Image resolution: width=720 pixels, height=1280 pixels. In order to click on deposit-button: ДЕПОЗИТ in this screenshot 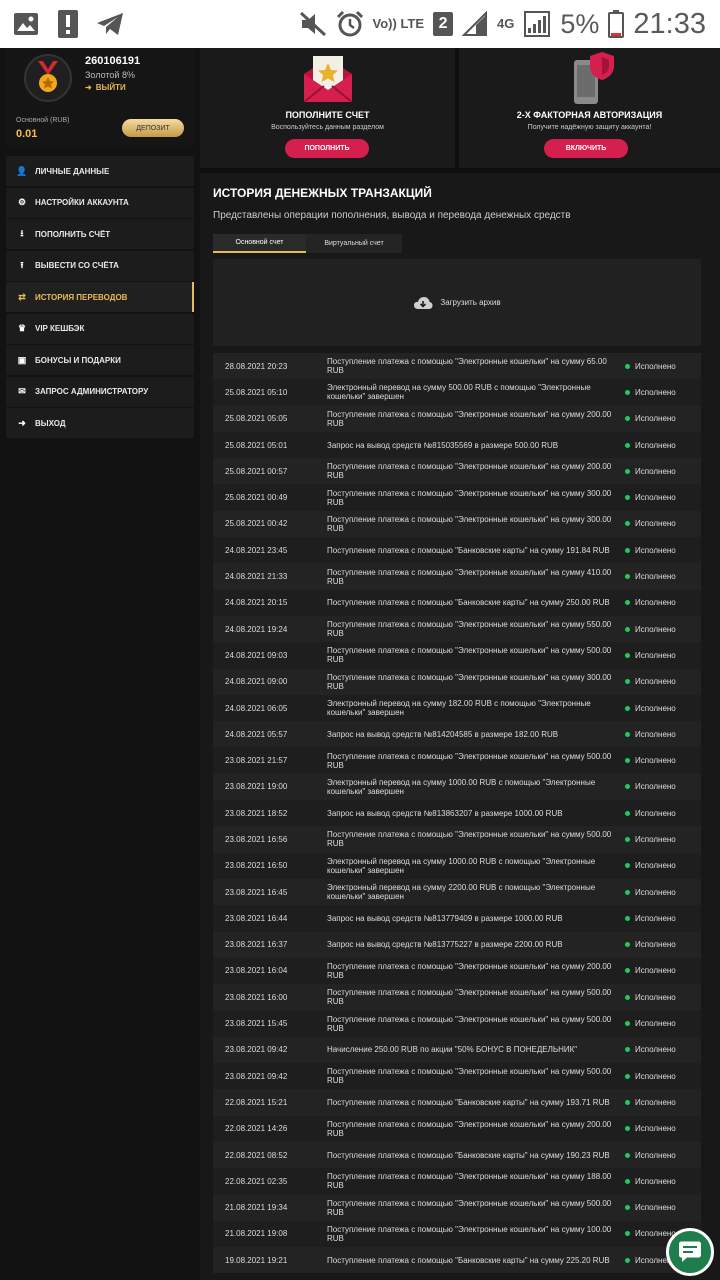, I will do `click(153, 128)`.